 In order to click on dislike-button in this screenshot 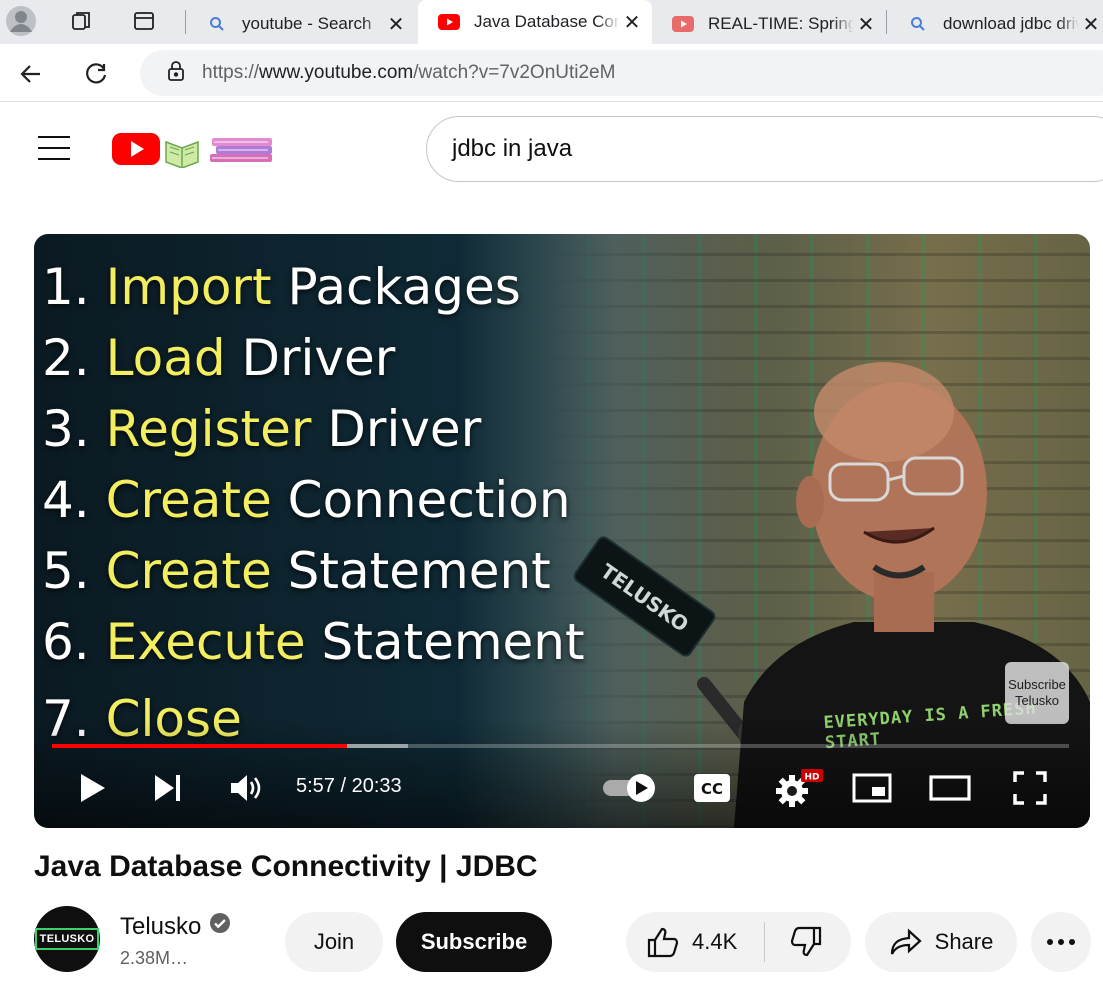, I will do `click(806, 942)`.